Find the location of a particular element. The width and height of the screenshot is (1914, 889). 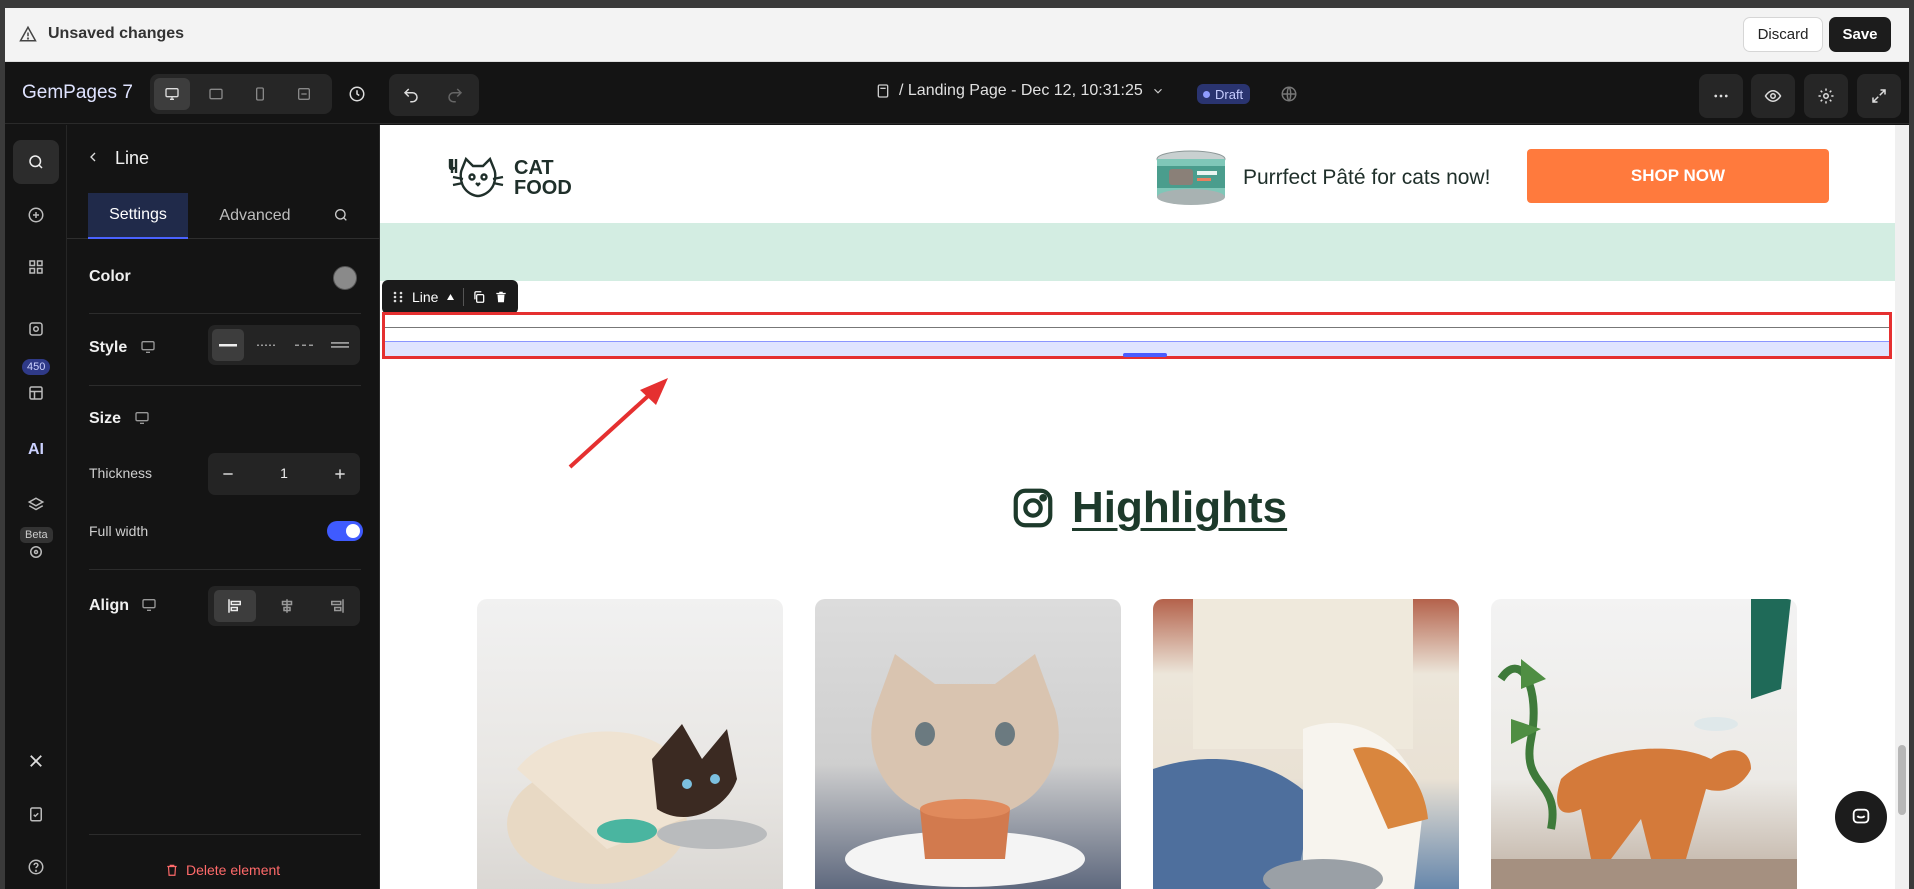

color-swatch is located at coordinates (345, 278).